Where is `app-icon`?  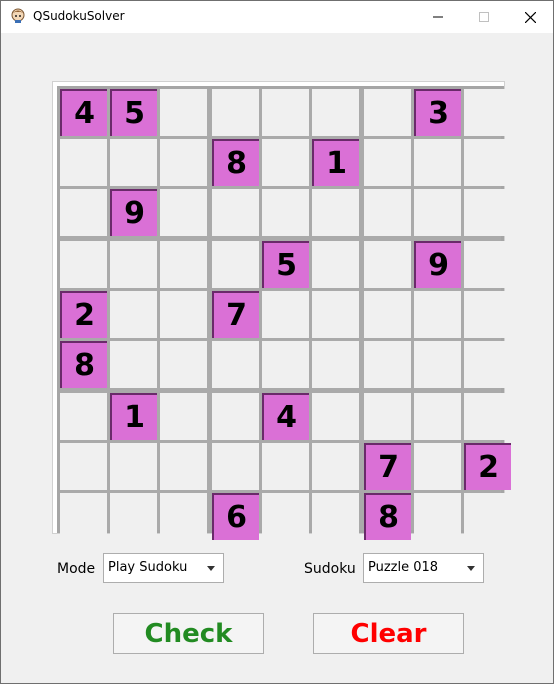
app-icon is located at coordinates (18, 16).